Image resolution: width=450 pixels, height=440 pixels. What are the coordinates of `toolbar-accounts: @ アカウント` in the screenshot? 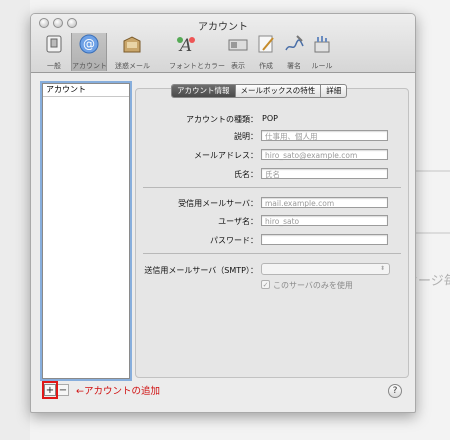 It's located at (89, 52).